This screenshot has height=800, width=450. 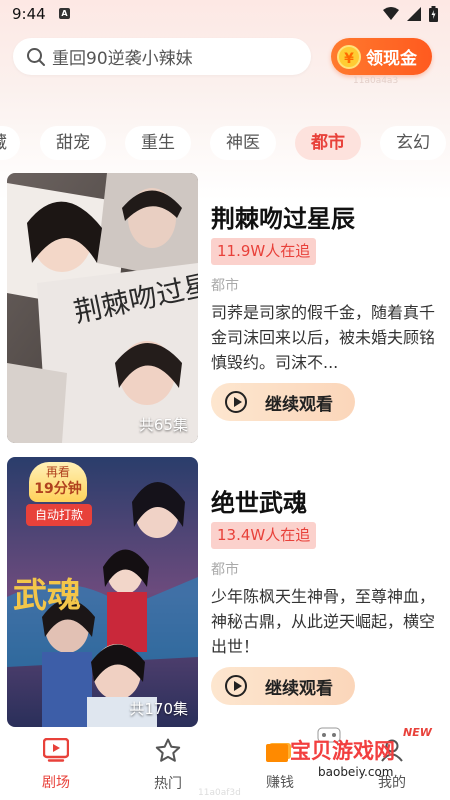 I want to click on status-indicators, so click(x=410, y=14).